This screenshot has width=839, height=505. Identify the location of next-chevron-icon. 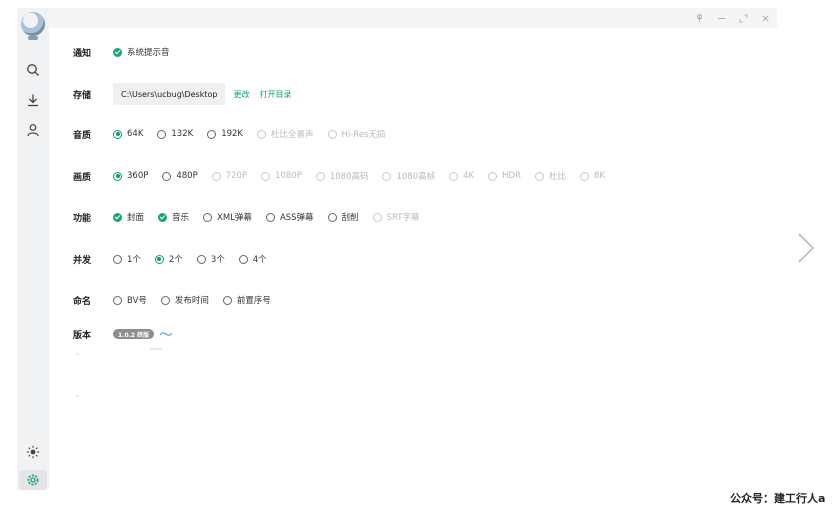
(806, 248).